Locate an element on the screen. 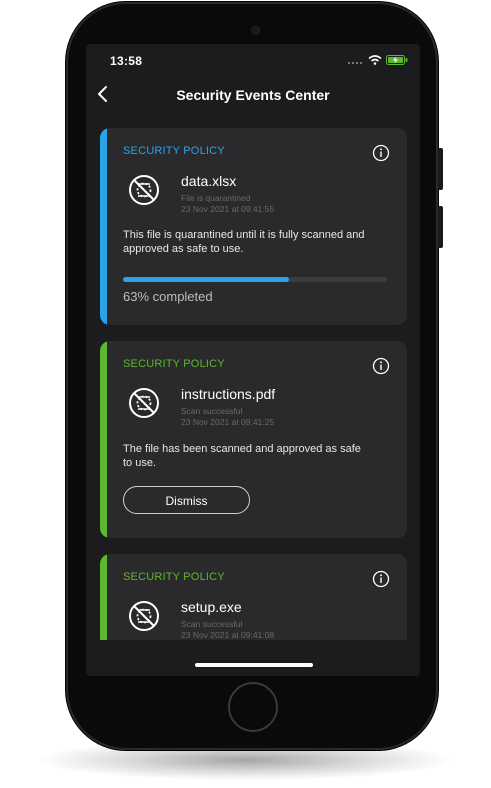  dismiss-button: Dismiss is located at coordinates (186, 500).